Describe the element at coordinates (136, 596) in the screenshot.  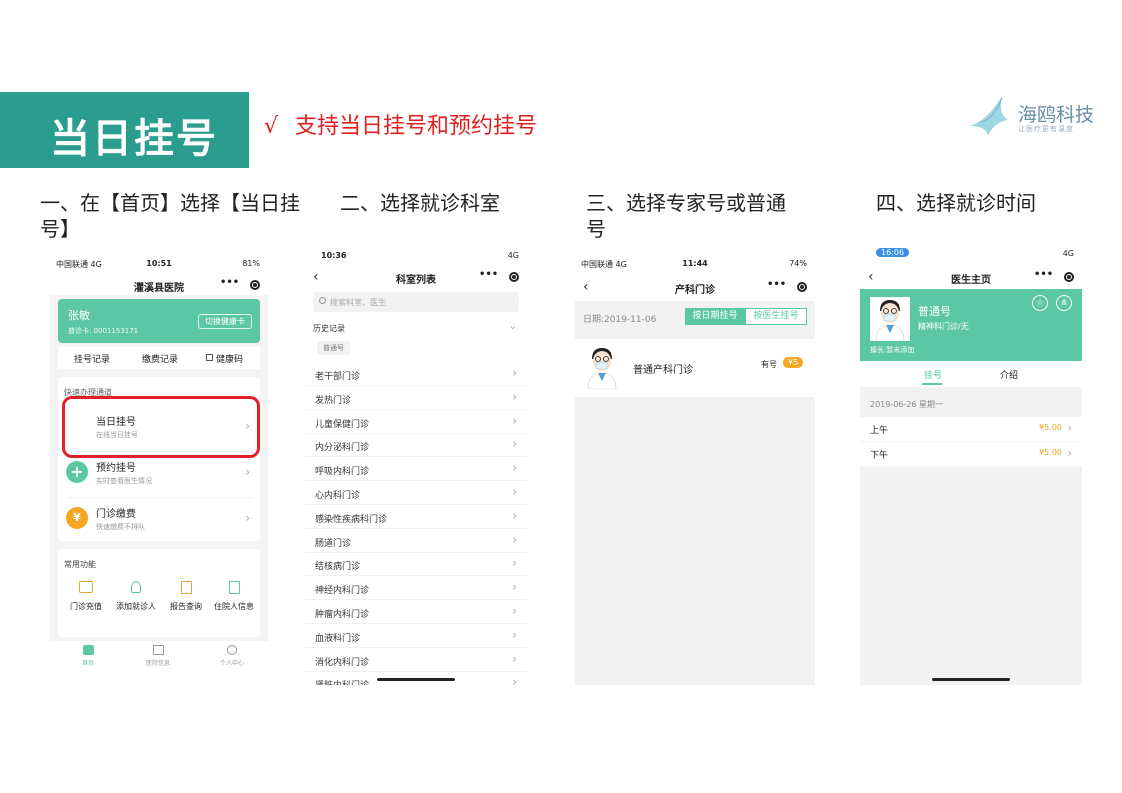
I see `function-add-patient: 添加就诊人` at that location.